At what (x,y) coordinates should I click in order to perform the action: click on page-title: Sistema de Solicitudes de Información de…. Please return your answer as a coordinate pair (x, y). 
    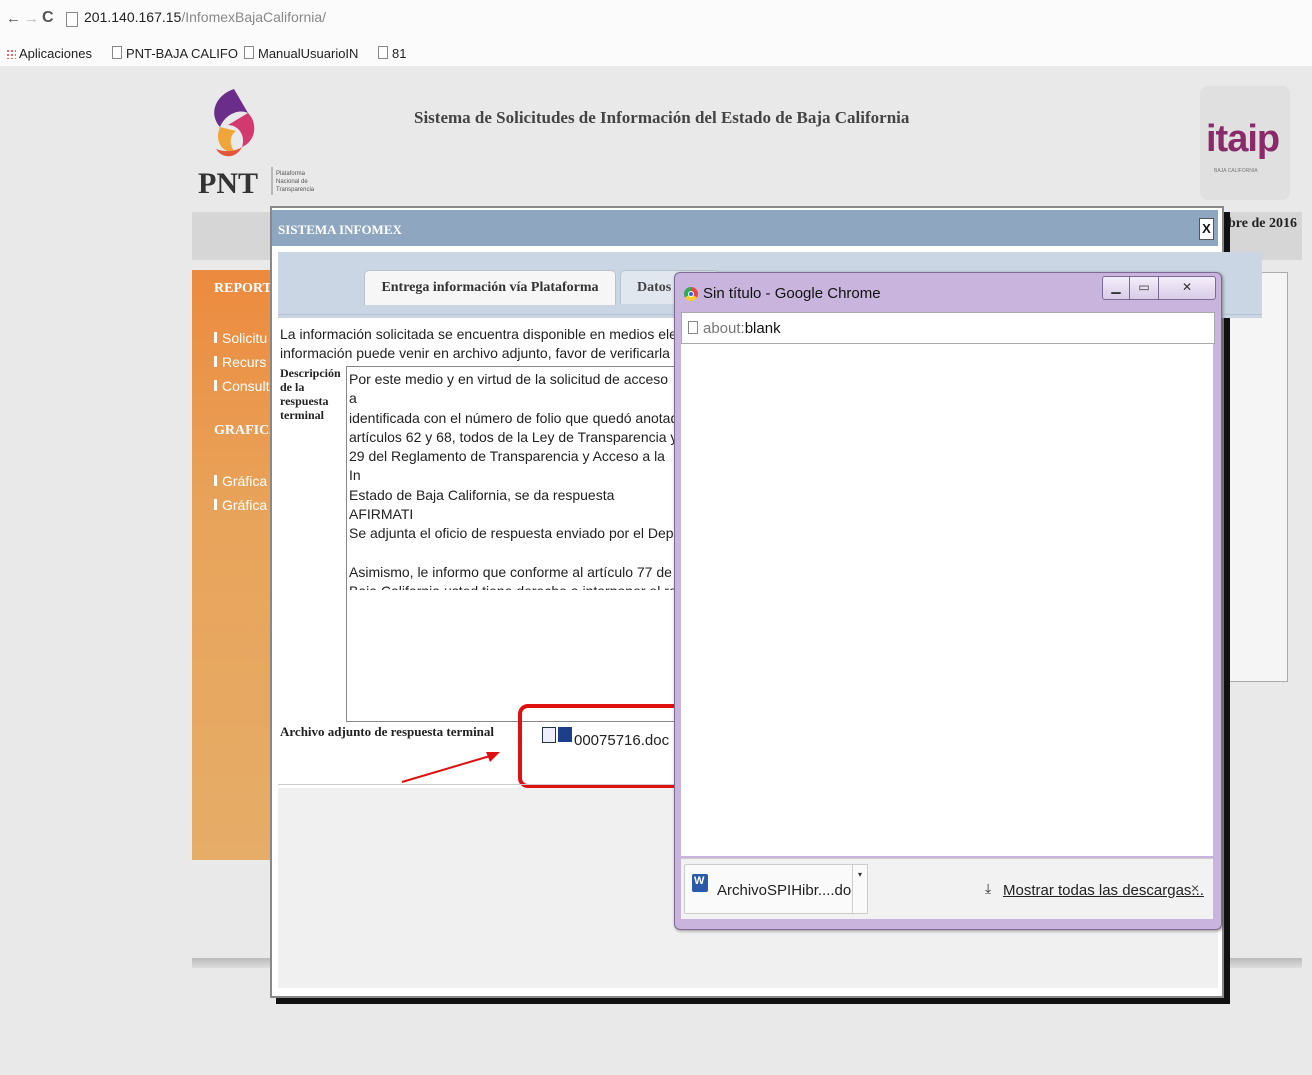
    Looking at the image, I should click on (662, 117).